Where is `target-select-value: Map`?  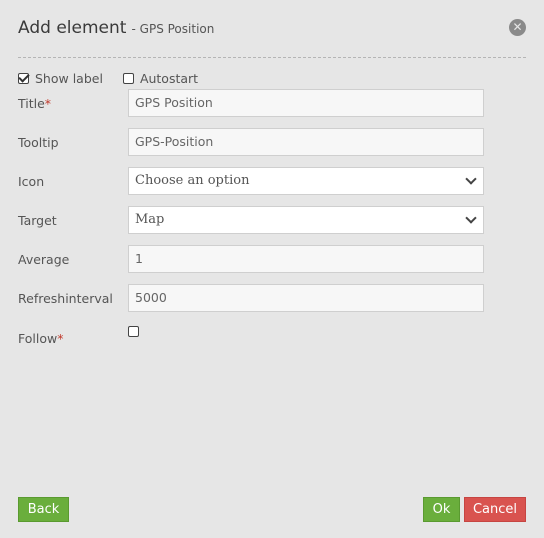 target-select-value: Map is located at coordinates (150, 219).